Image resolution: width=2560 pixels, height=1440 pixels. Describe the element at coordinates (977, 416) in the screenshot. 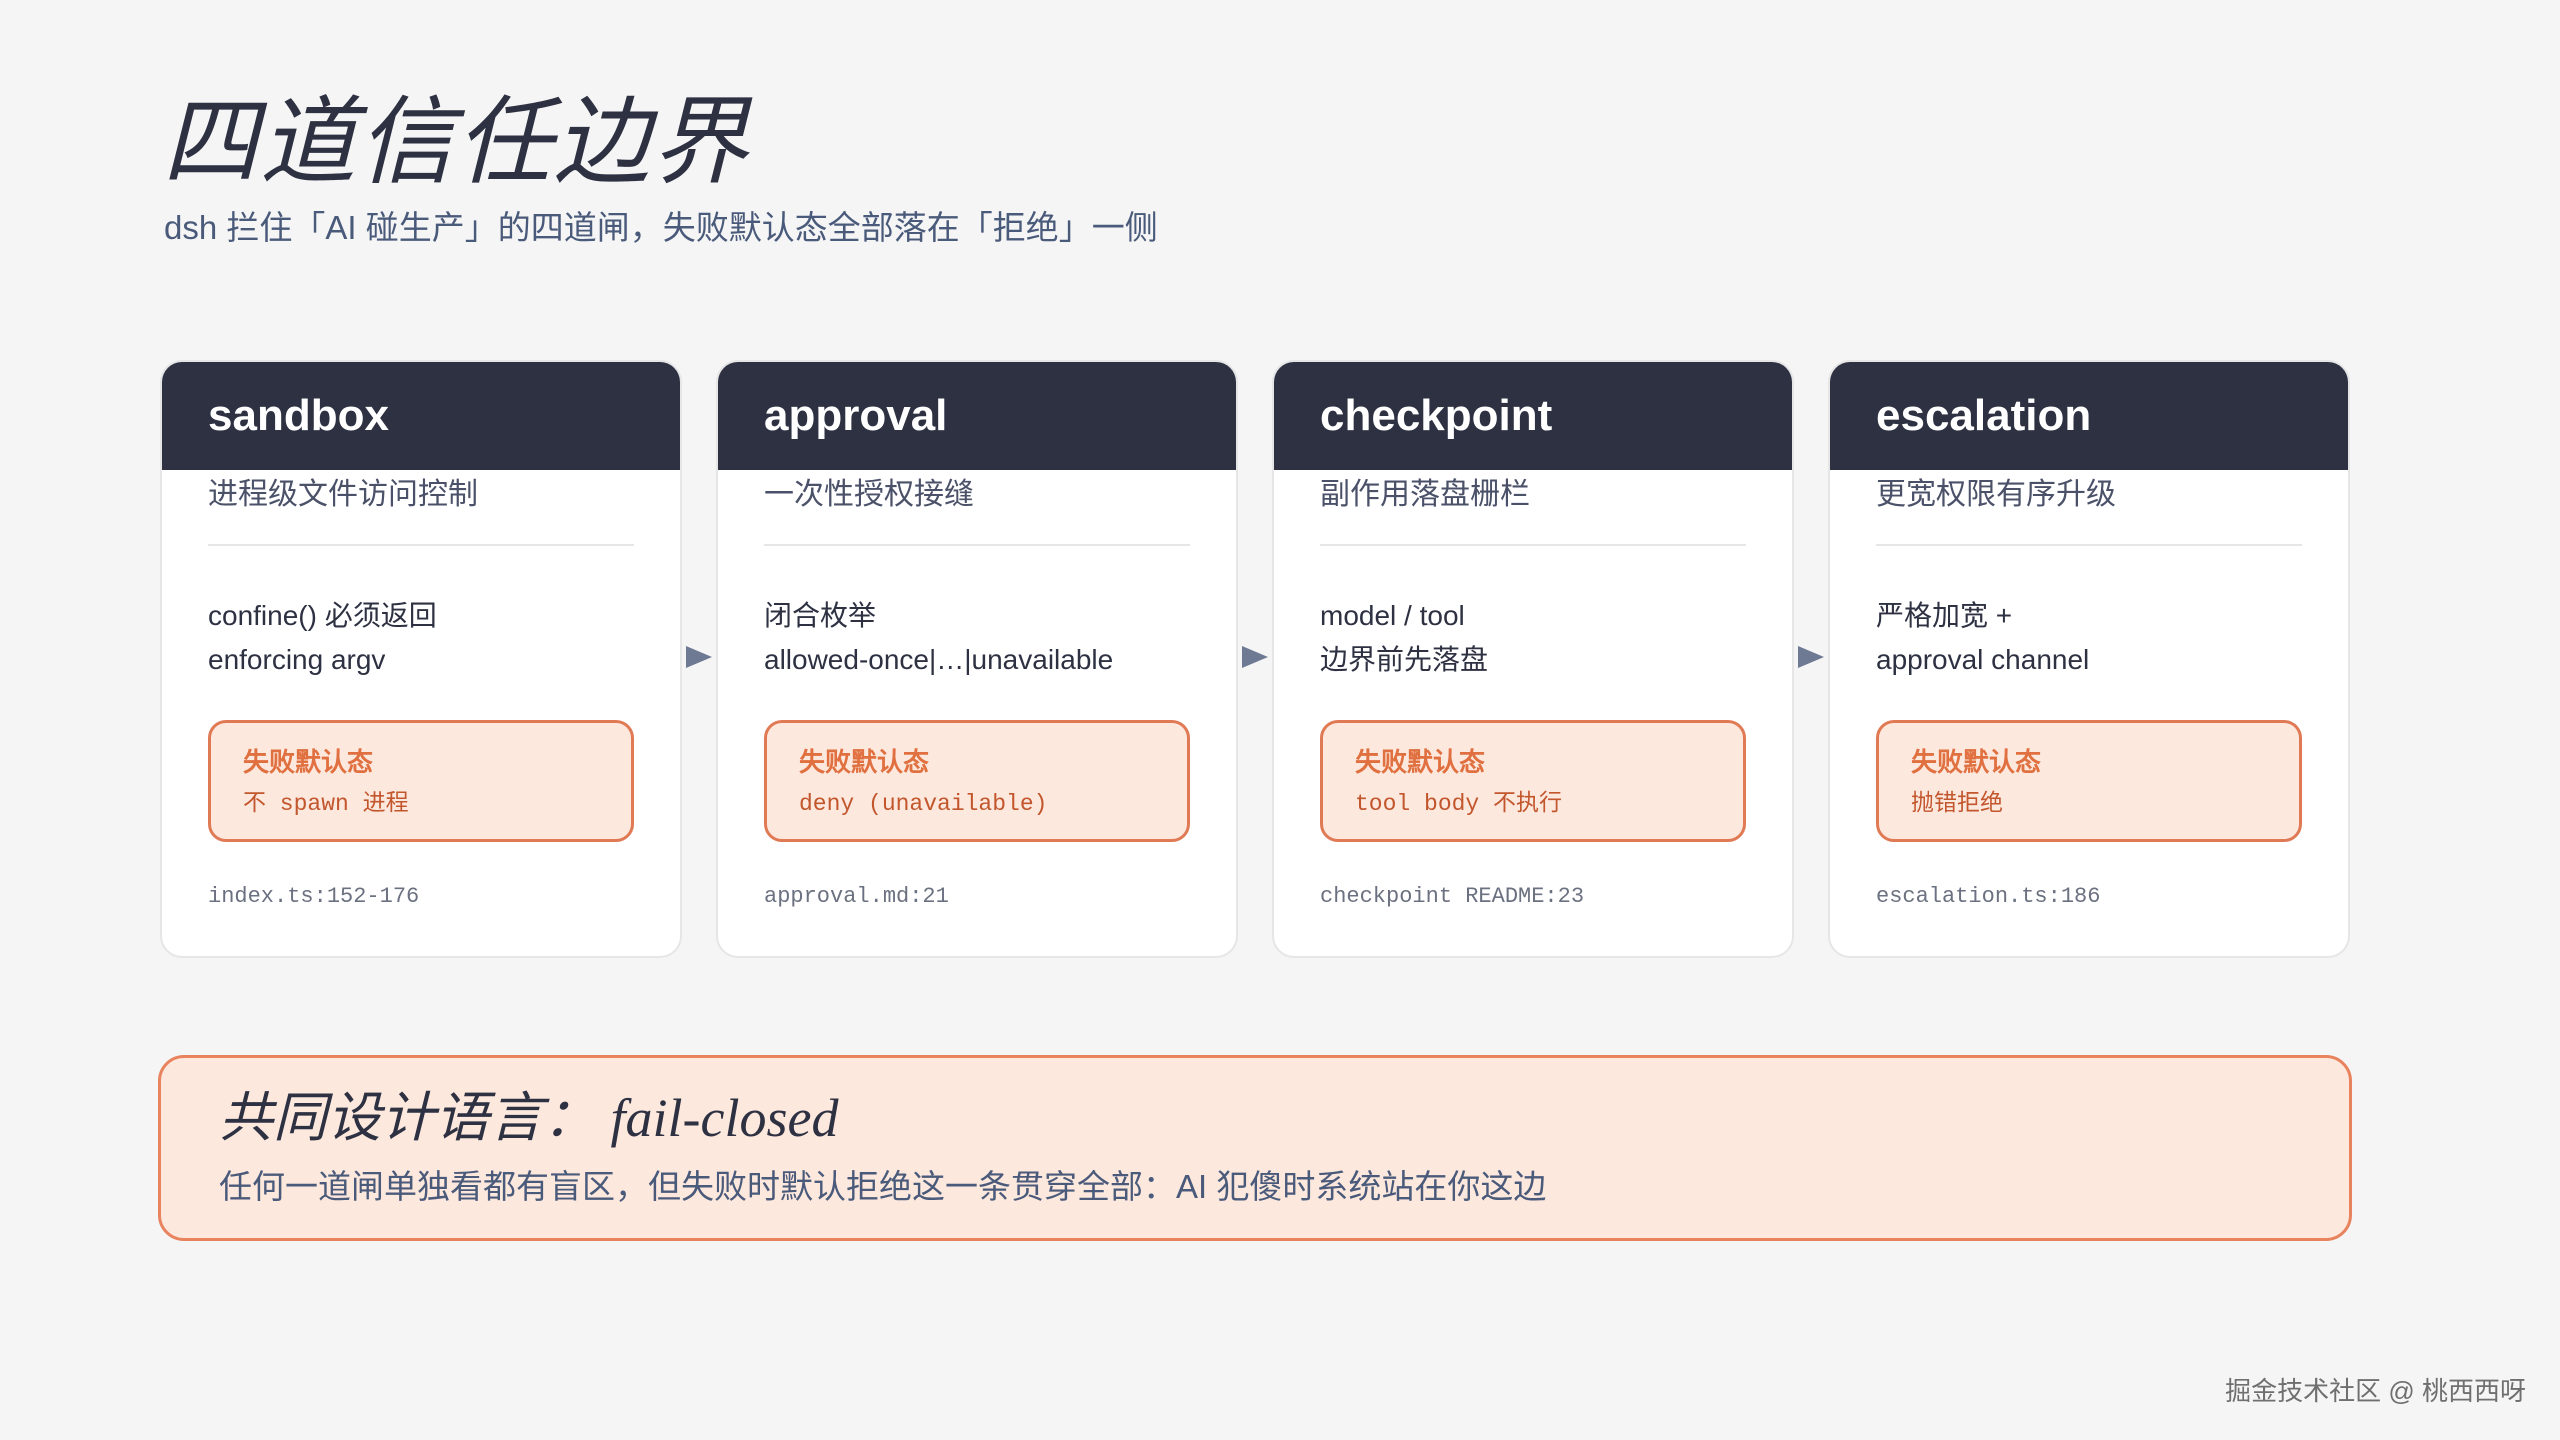

I see `card-header: approval` at that location.